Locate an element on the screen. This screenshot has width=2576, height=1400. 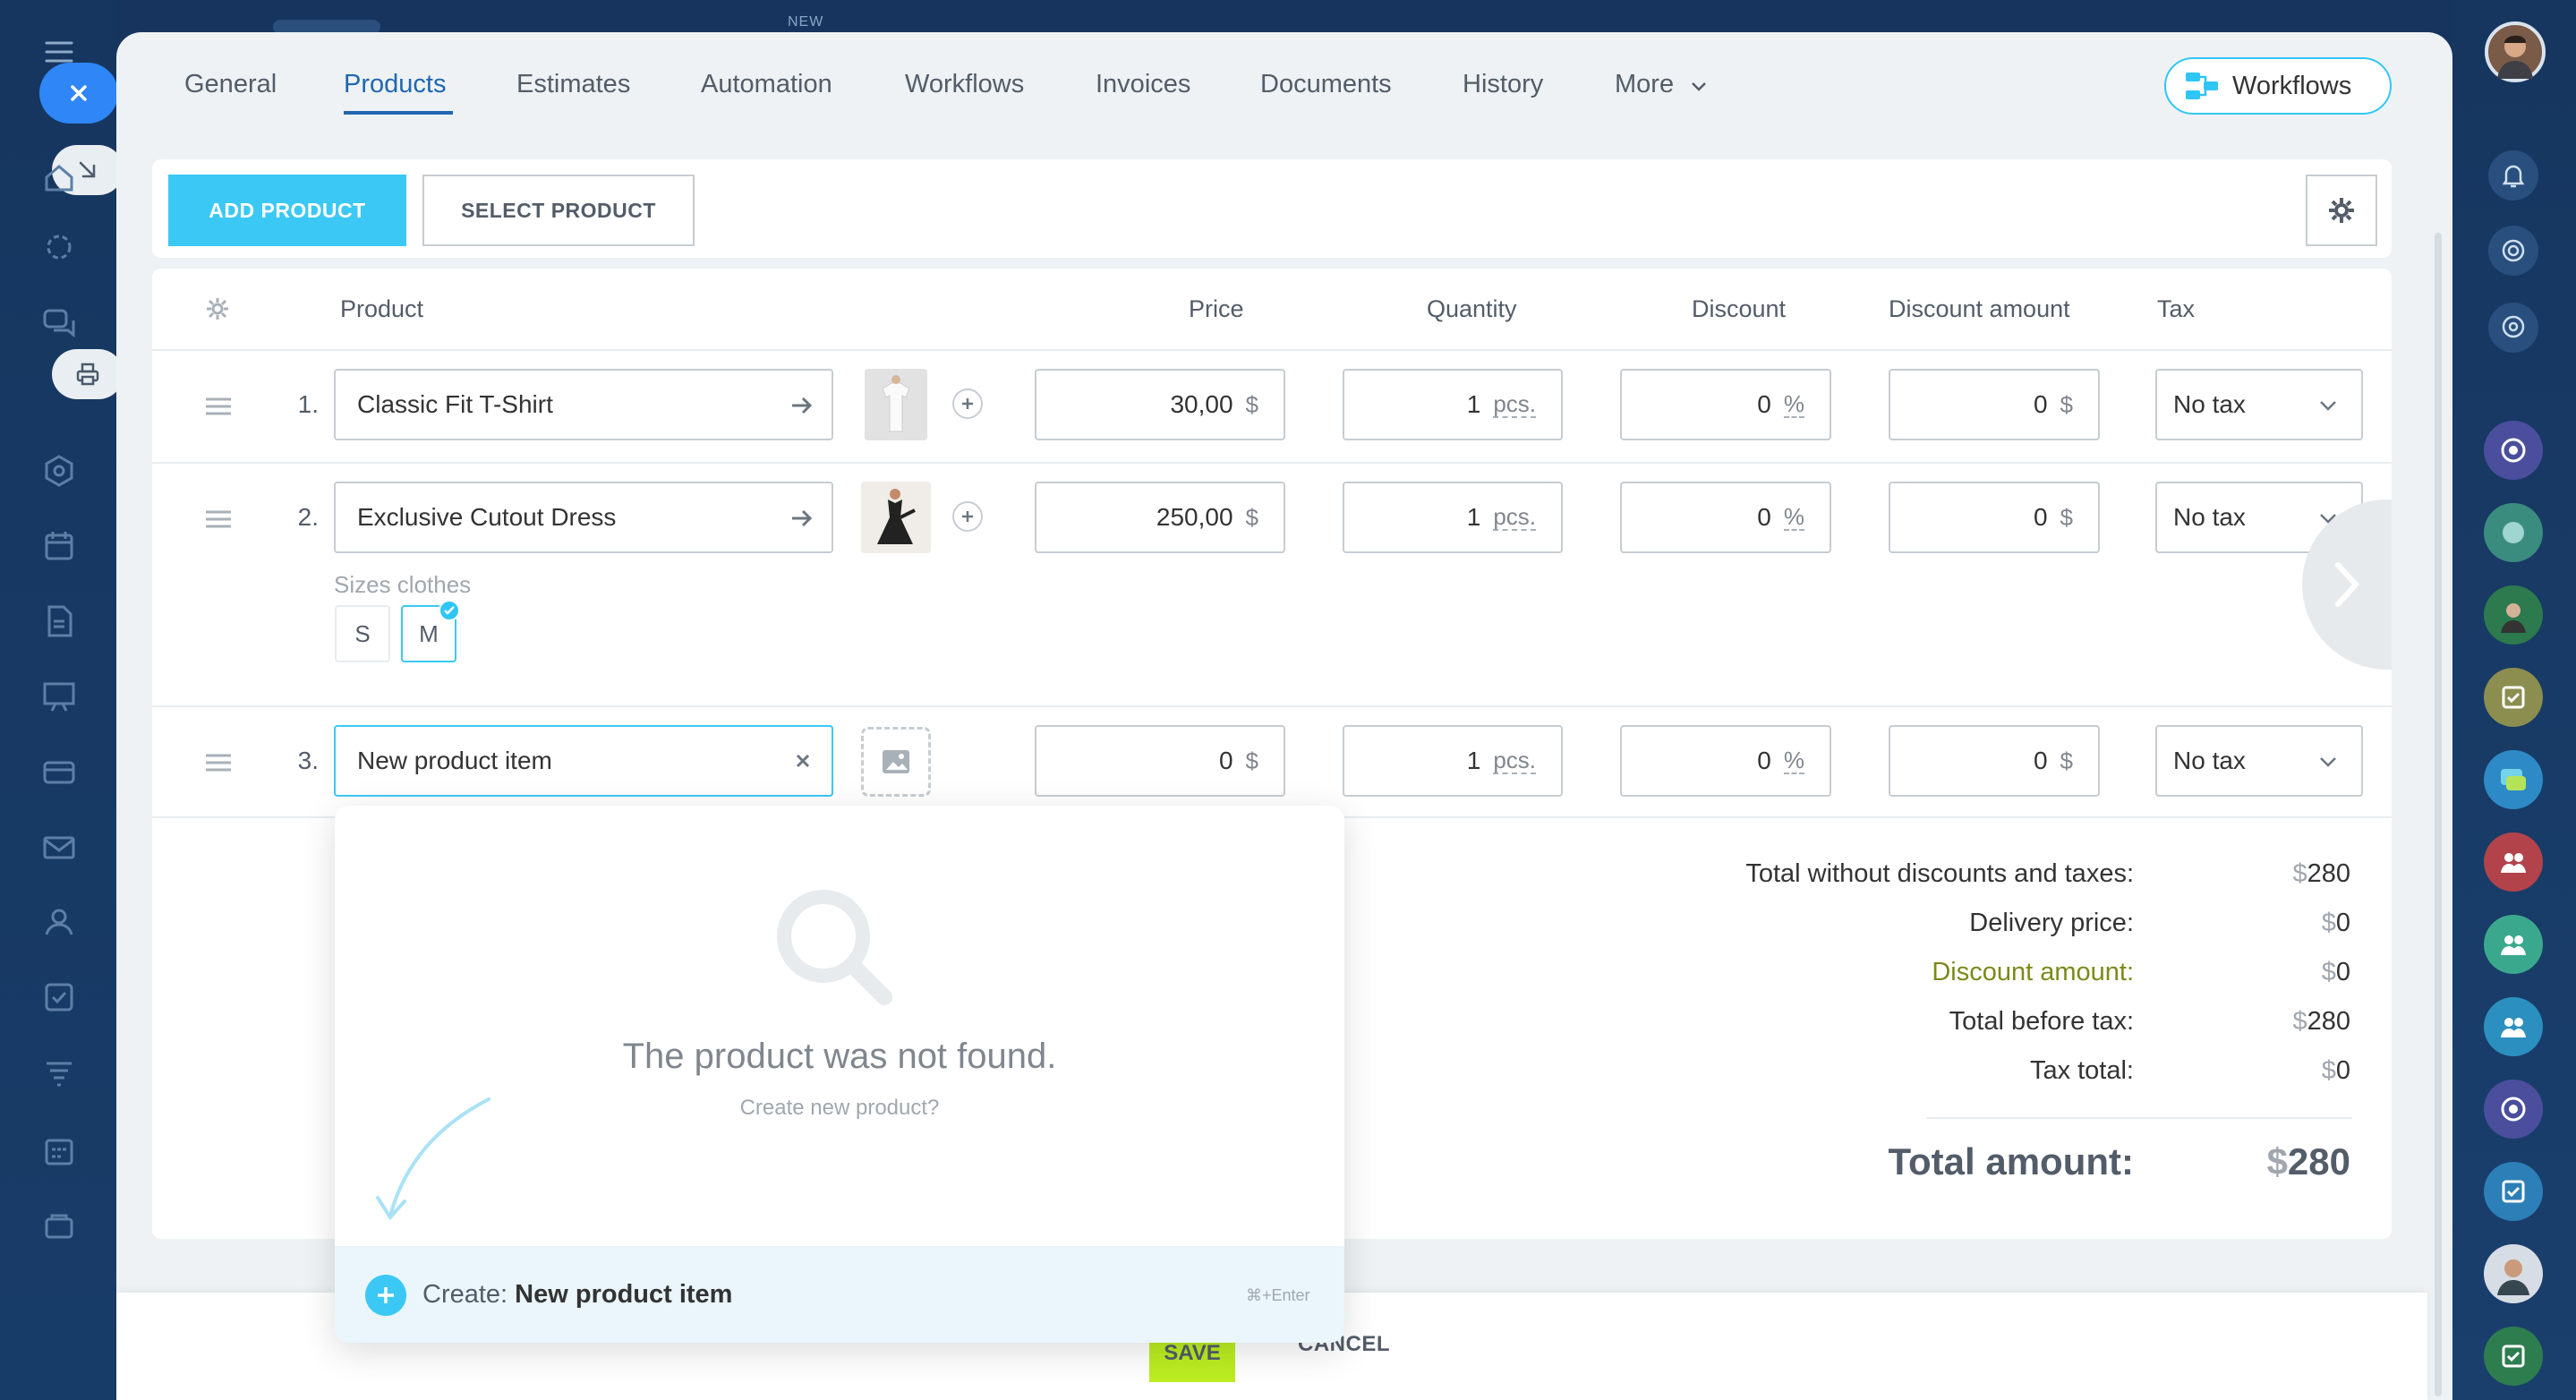
search-icon is located at coordinates (831, 946).